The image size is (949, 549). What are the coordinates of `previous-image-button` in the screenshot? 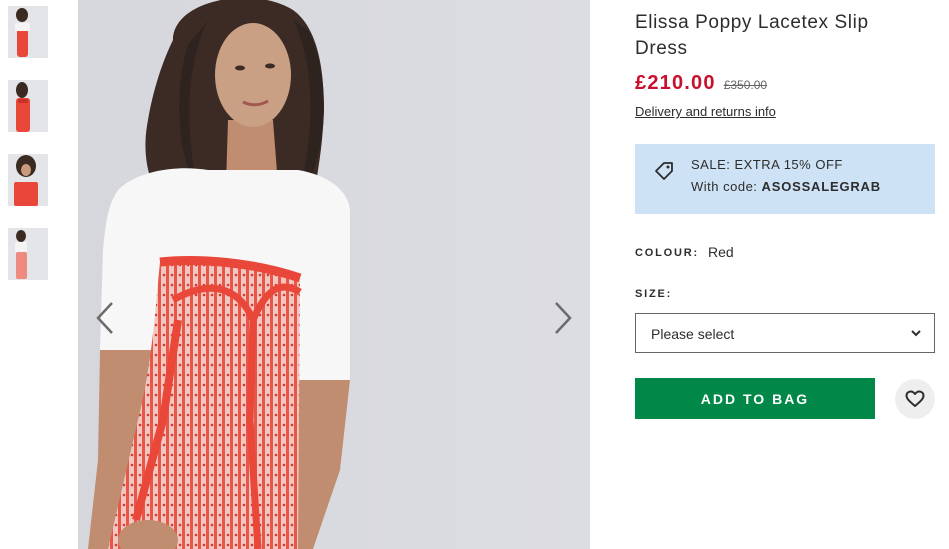 It's located at (105, 318).